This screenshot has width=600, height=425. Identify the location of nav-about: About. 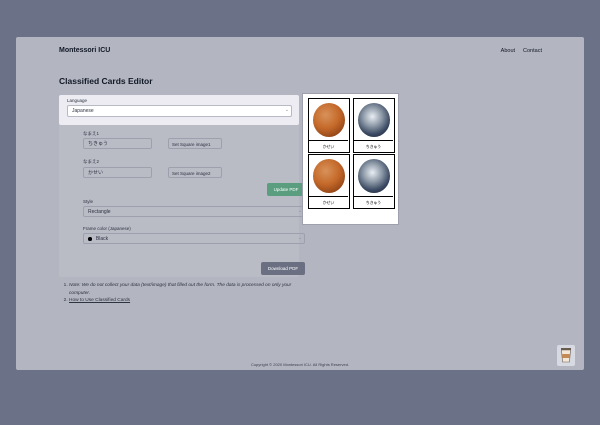
(508, 51).